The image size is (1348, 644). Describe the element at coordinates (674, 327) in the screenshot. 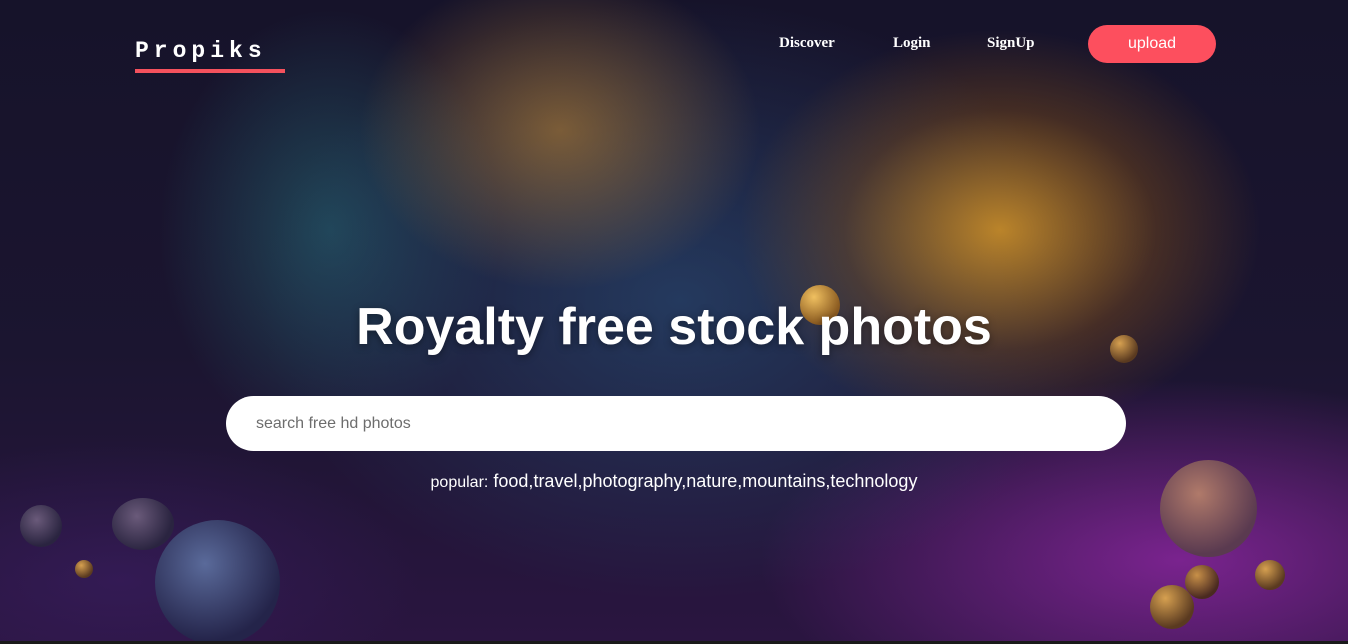

I see `hero-title: Royalty free stock photos` at that location.